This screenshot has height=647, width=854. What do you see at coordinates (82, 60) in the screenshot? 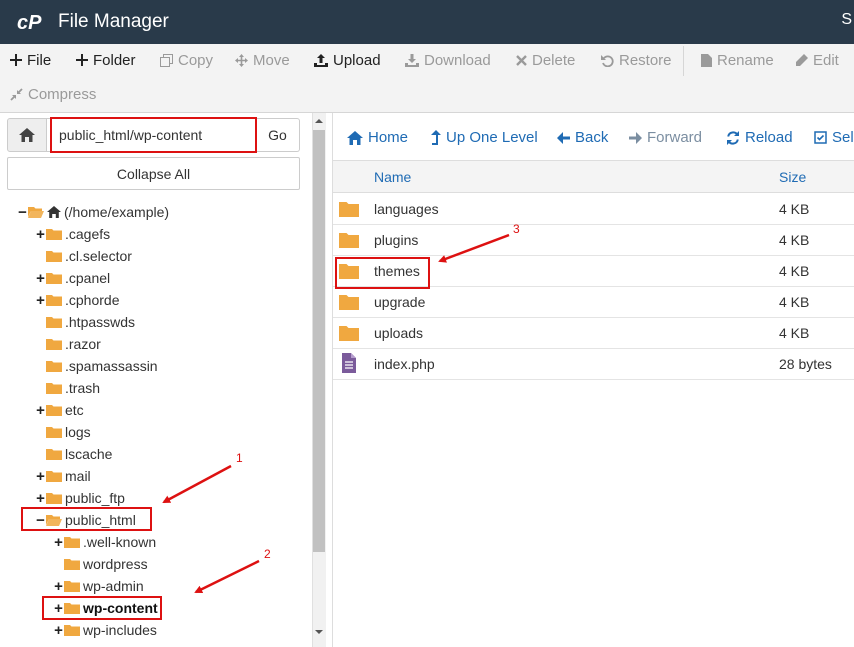
I see `plus-icon` at bounding box center [82, 60].